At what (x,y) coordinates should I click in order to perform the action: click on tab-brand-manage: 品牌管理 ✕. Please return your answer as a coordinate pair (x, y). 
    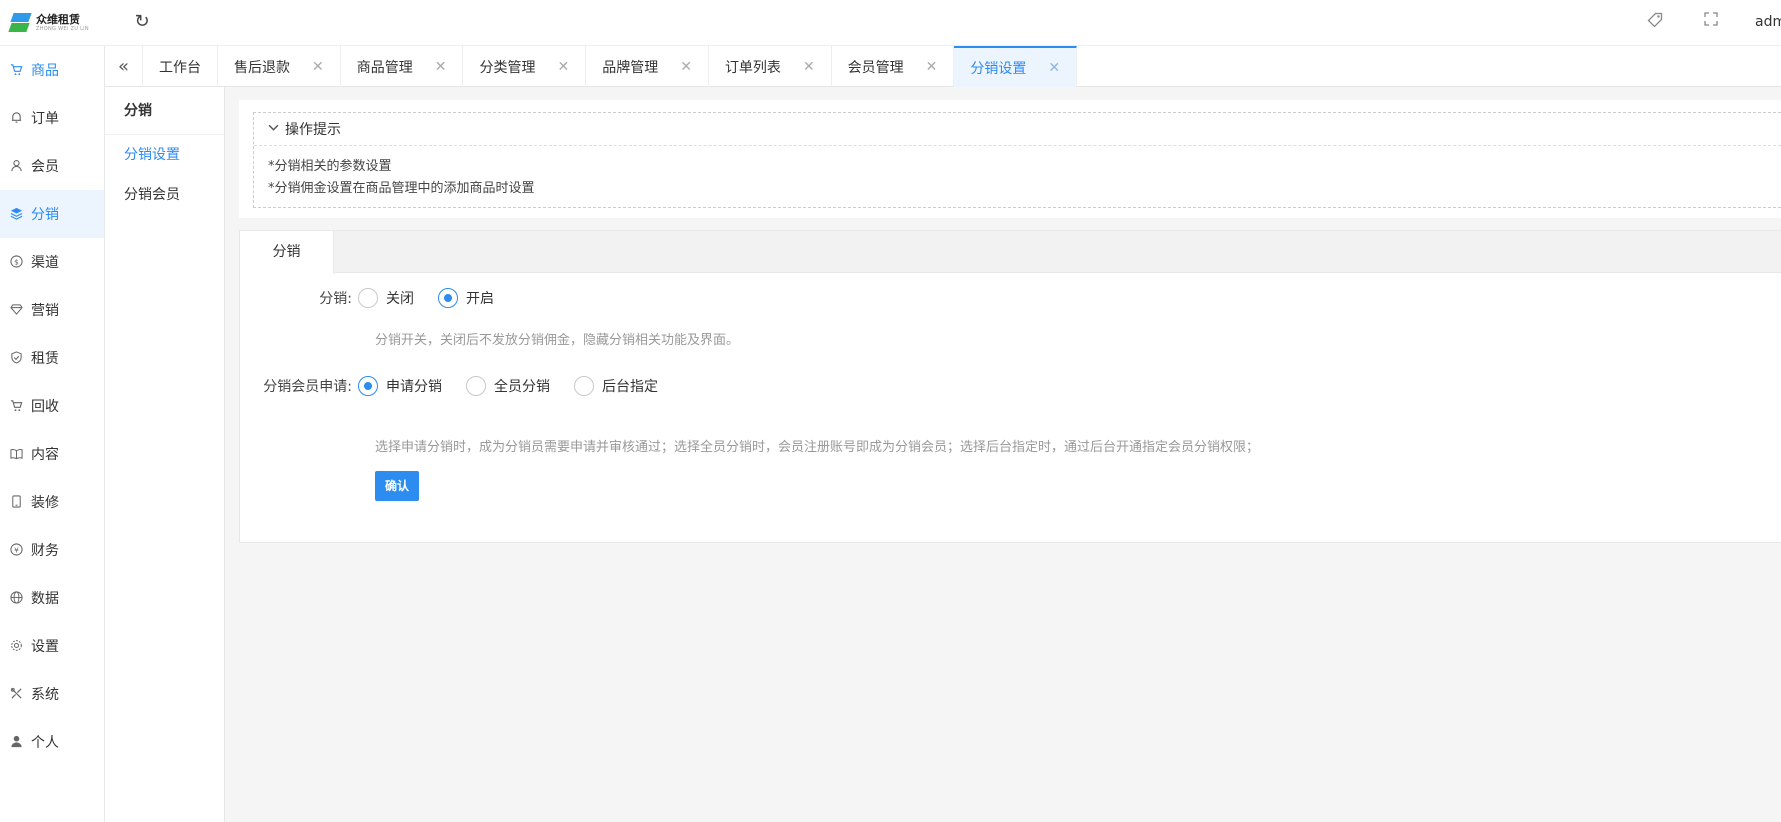
    Looking at the image, I should click on (647, 66).